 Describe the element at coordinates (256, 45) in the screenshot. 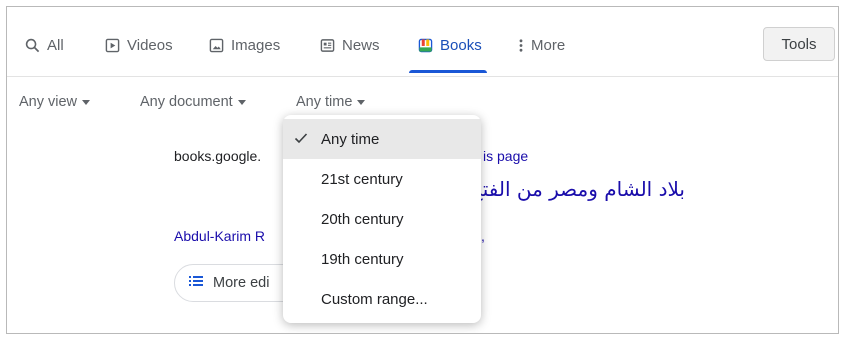

I see `tab-label: Images` at that location.